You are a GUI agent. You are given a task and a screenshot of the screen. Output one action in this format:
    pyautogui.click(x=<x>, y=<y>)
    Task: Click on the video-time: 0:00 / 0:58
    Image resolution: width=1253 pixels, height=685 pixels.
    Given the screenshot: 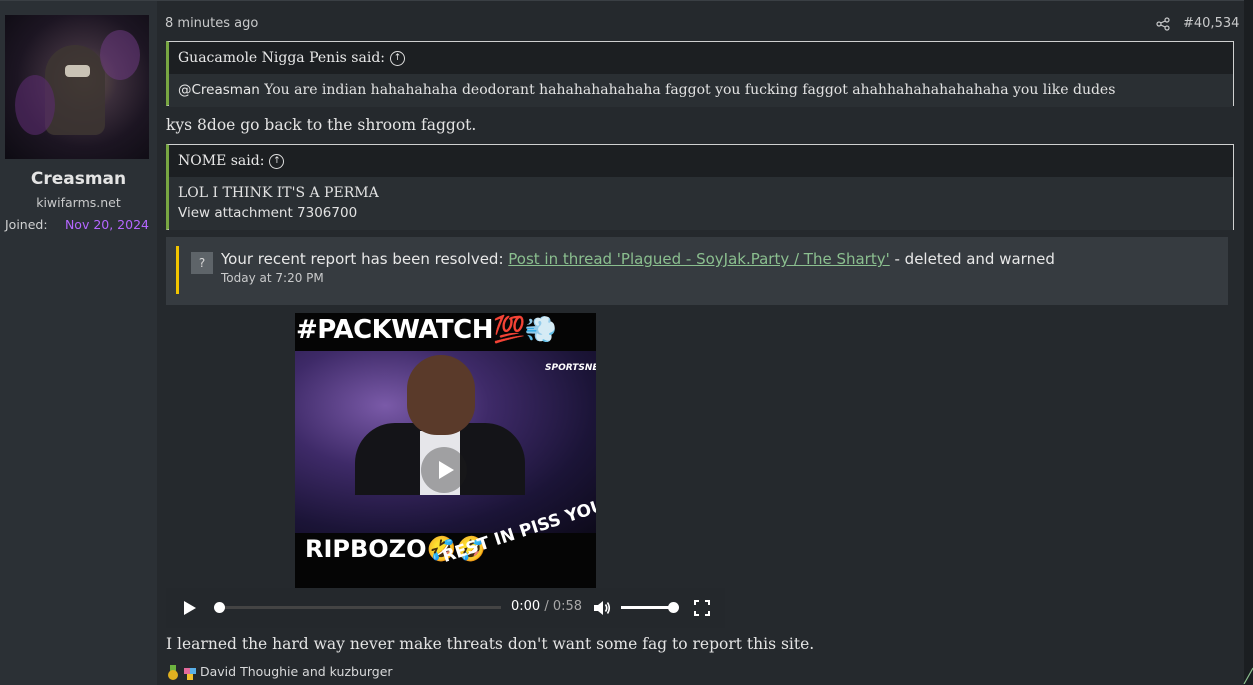 What is the action you would take?
    pyautogui.click(x=547, y=606)
    